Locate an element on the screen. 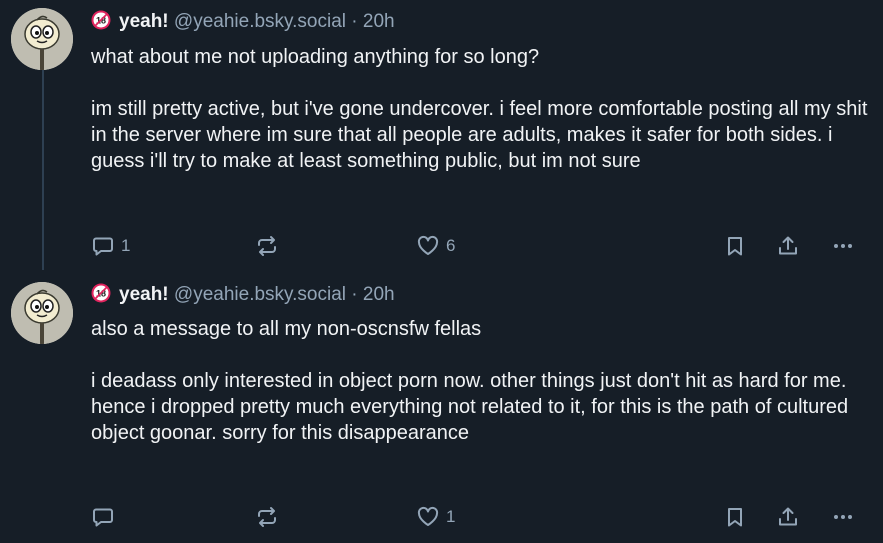 The height and width of the screenshot is (543, 883). post-actions: 1 is located at coordinates (481, 517).